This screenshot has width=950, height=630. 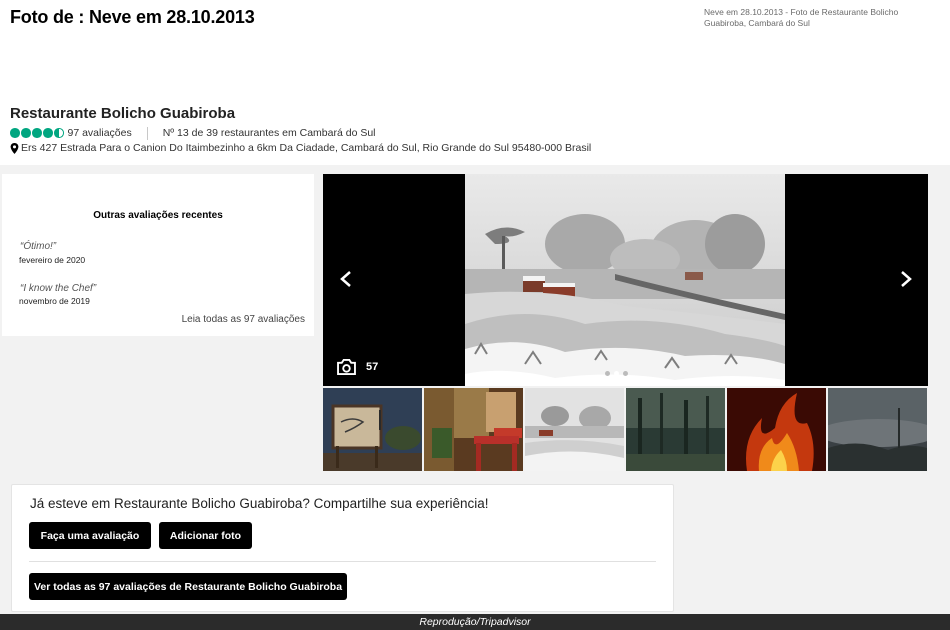 I want to click on photo-count: 57, so click(x=357, y=367).